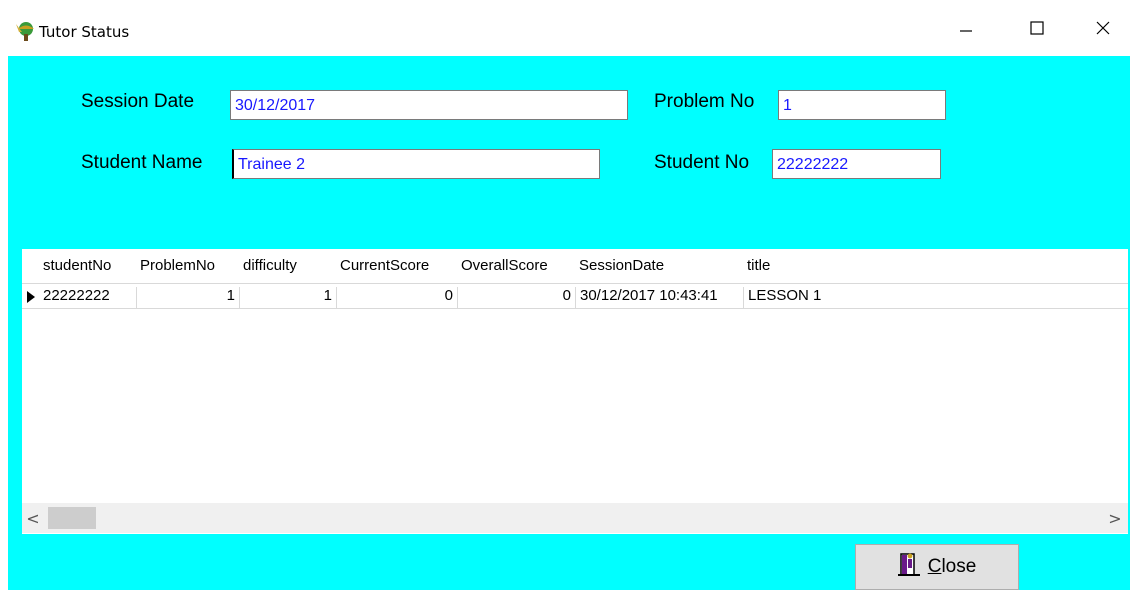 The image size is (1130, 590). What do you see at coordinates (952, 566) in the screenshot?
I see `close-button-label: Close` at bounding box center [952, 566].